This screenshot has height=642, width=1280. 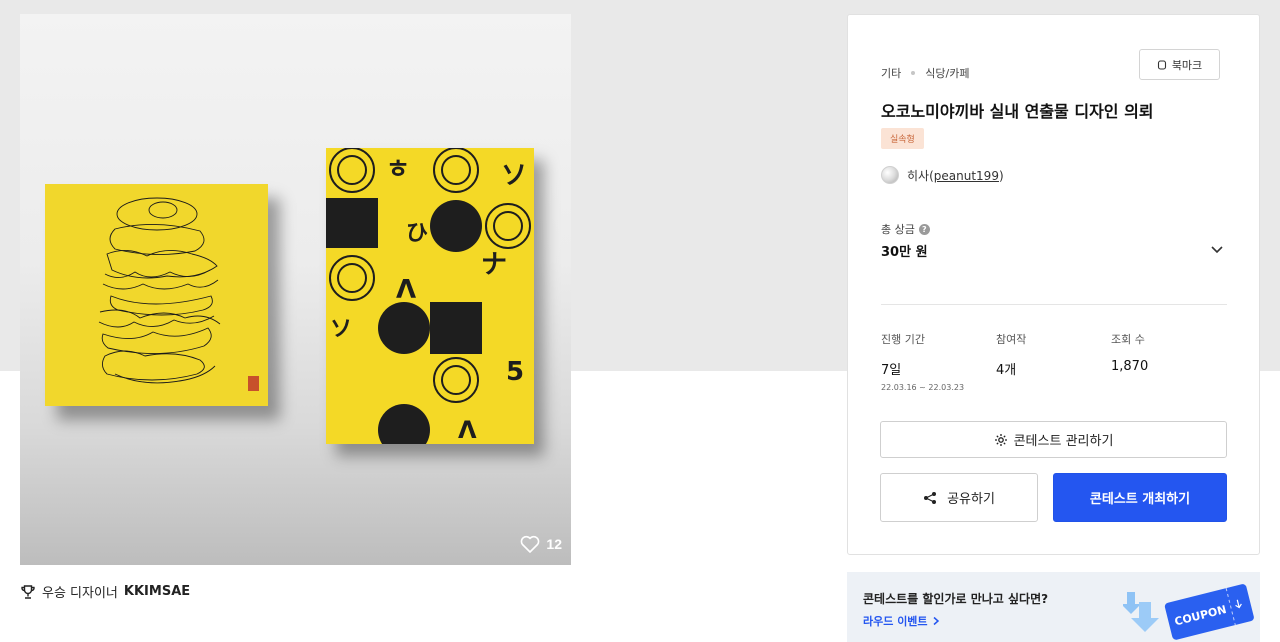 I want to click on burger-sketch-poster, so click(x=156, y=295).